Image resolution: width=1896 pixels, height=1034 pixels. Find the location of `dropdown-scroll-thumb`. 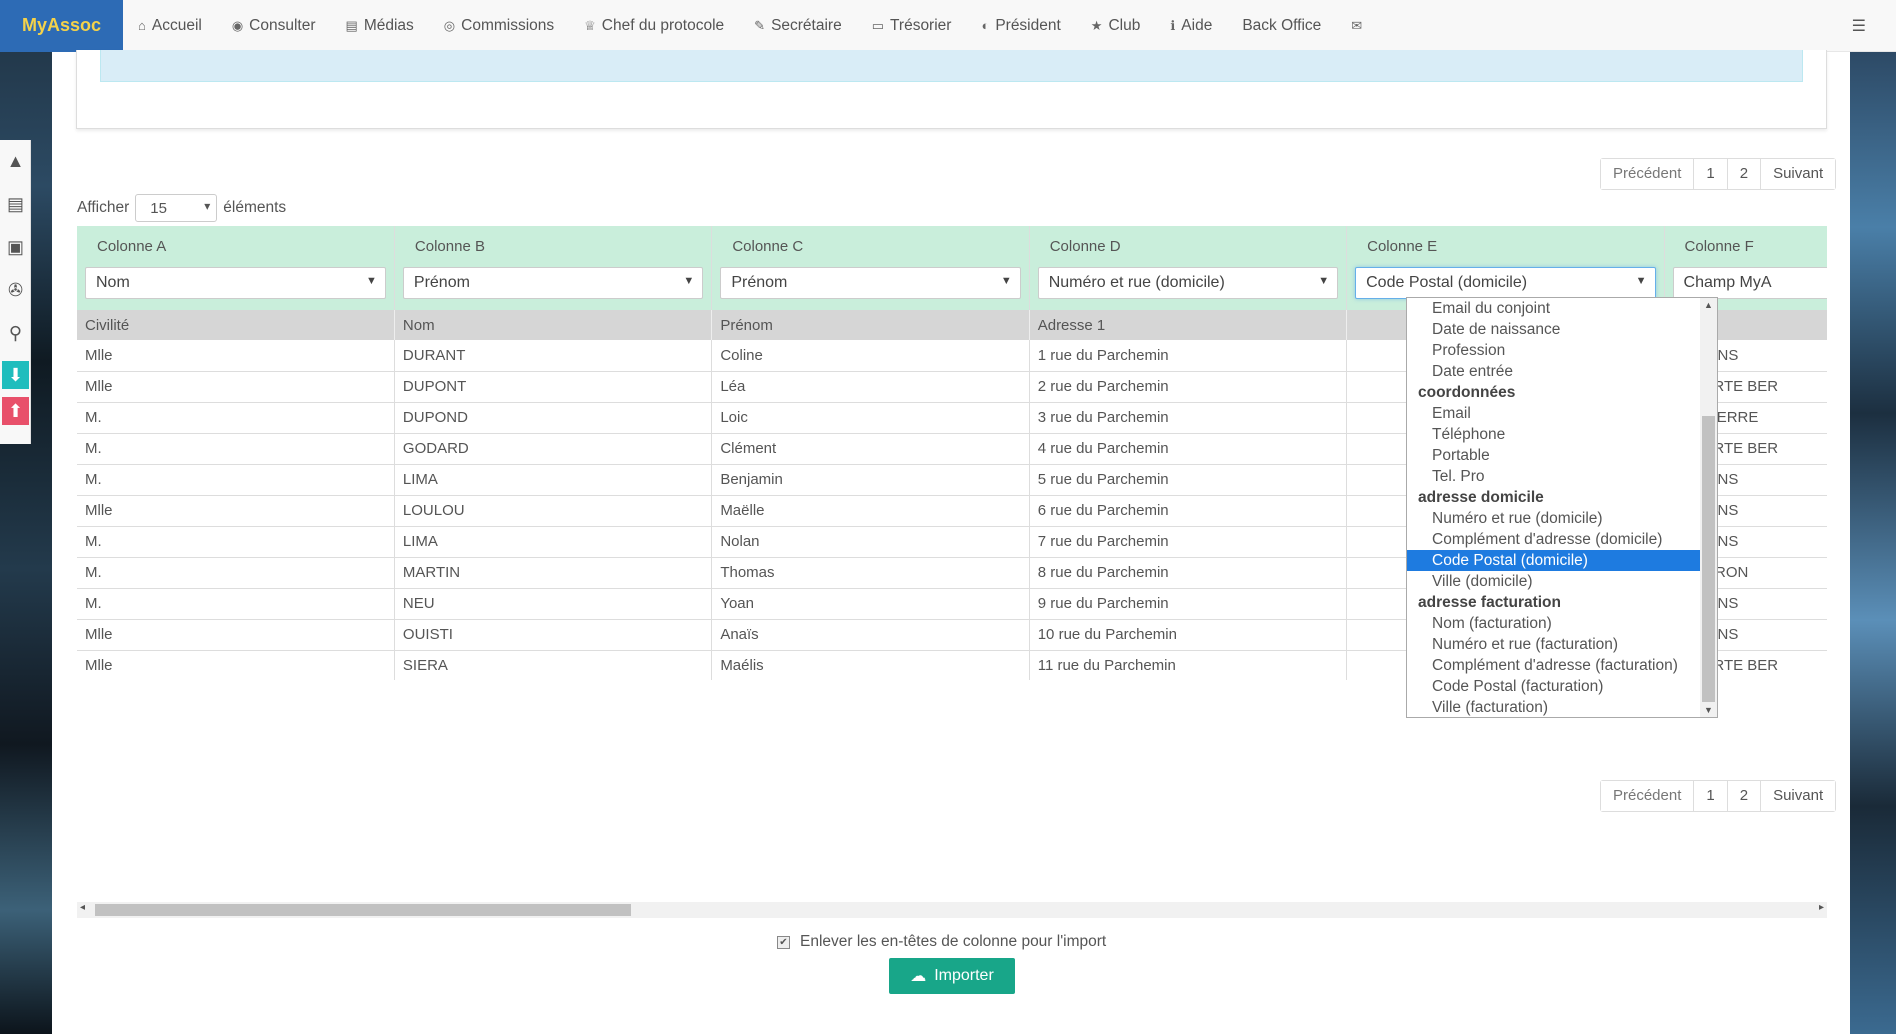

dropdown-scroll-thumb is located at coordinates (1708, 559).